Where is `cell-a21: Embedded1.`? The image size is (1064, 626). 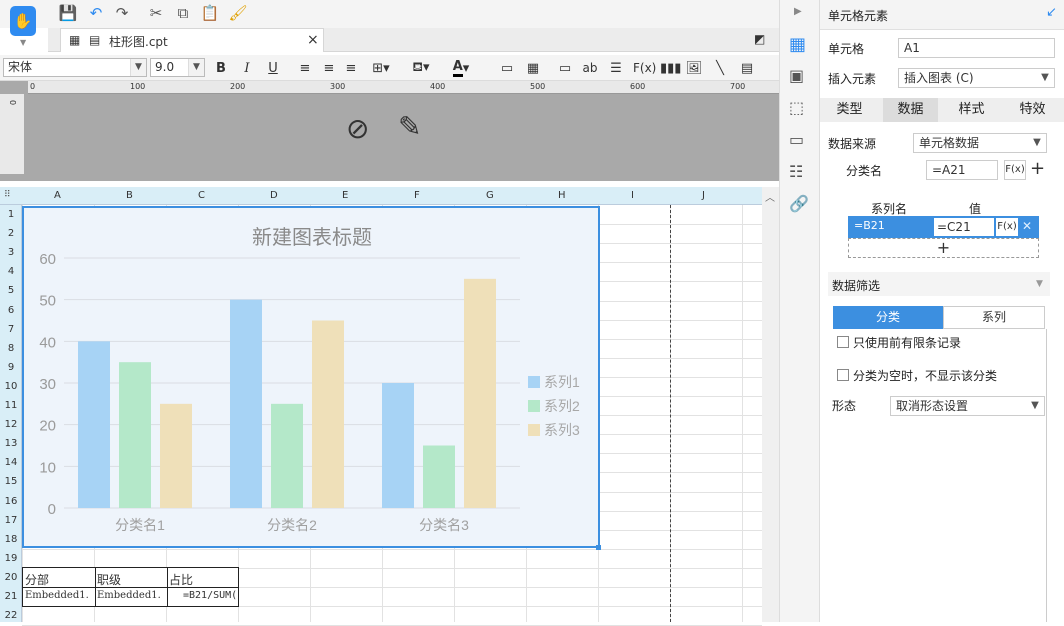 cell-a21: Embedded1. is located at coordinates (57, 595).